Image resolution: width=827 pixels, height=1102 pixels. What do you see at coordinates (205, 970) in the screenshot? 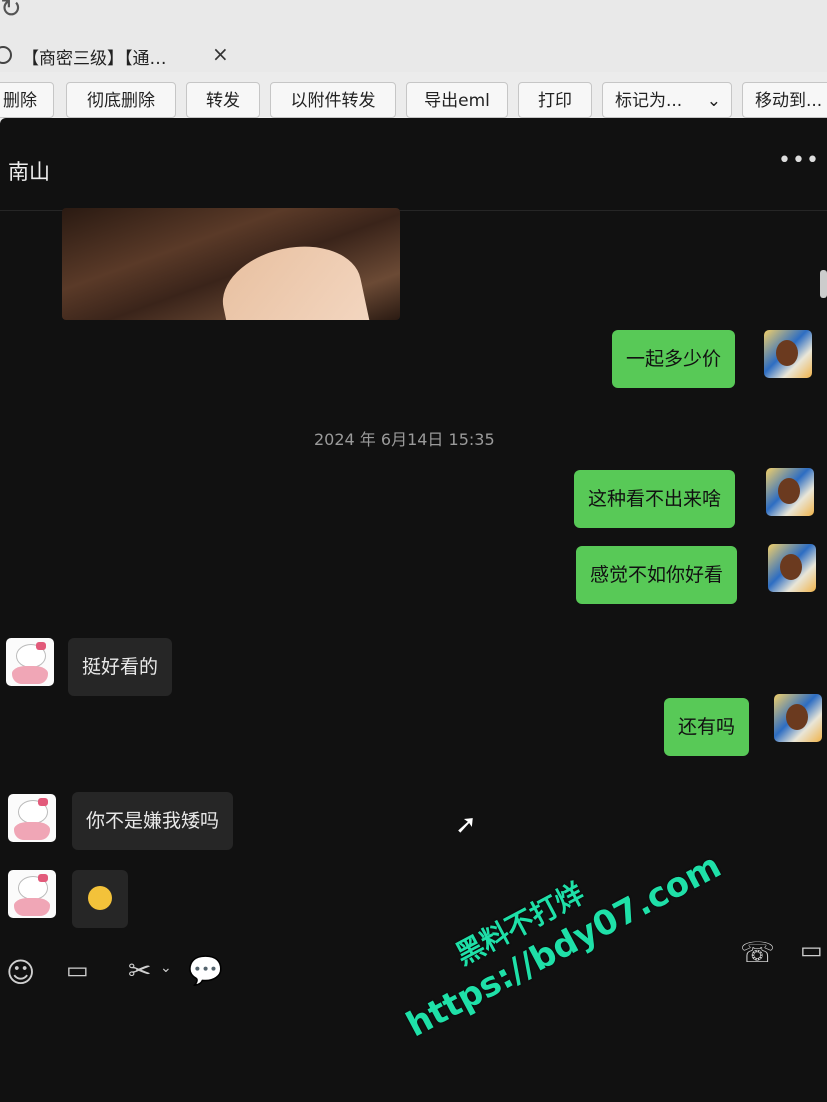
I see `chat-bubble-icon: 💬` at bounding box center [205, 970].